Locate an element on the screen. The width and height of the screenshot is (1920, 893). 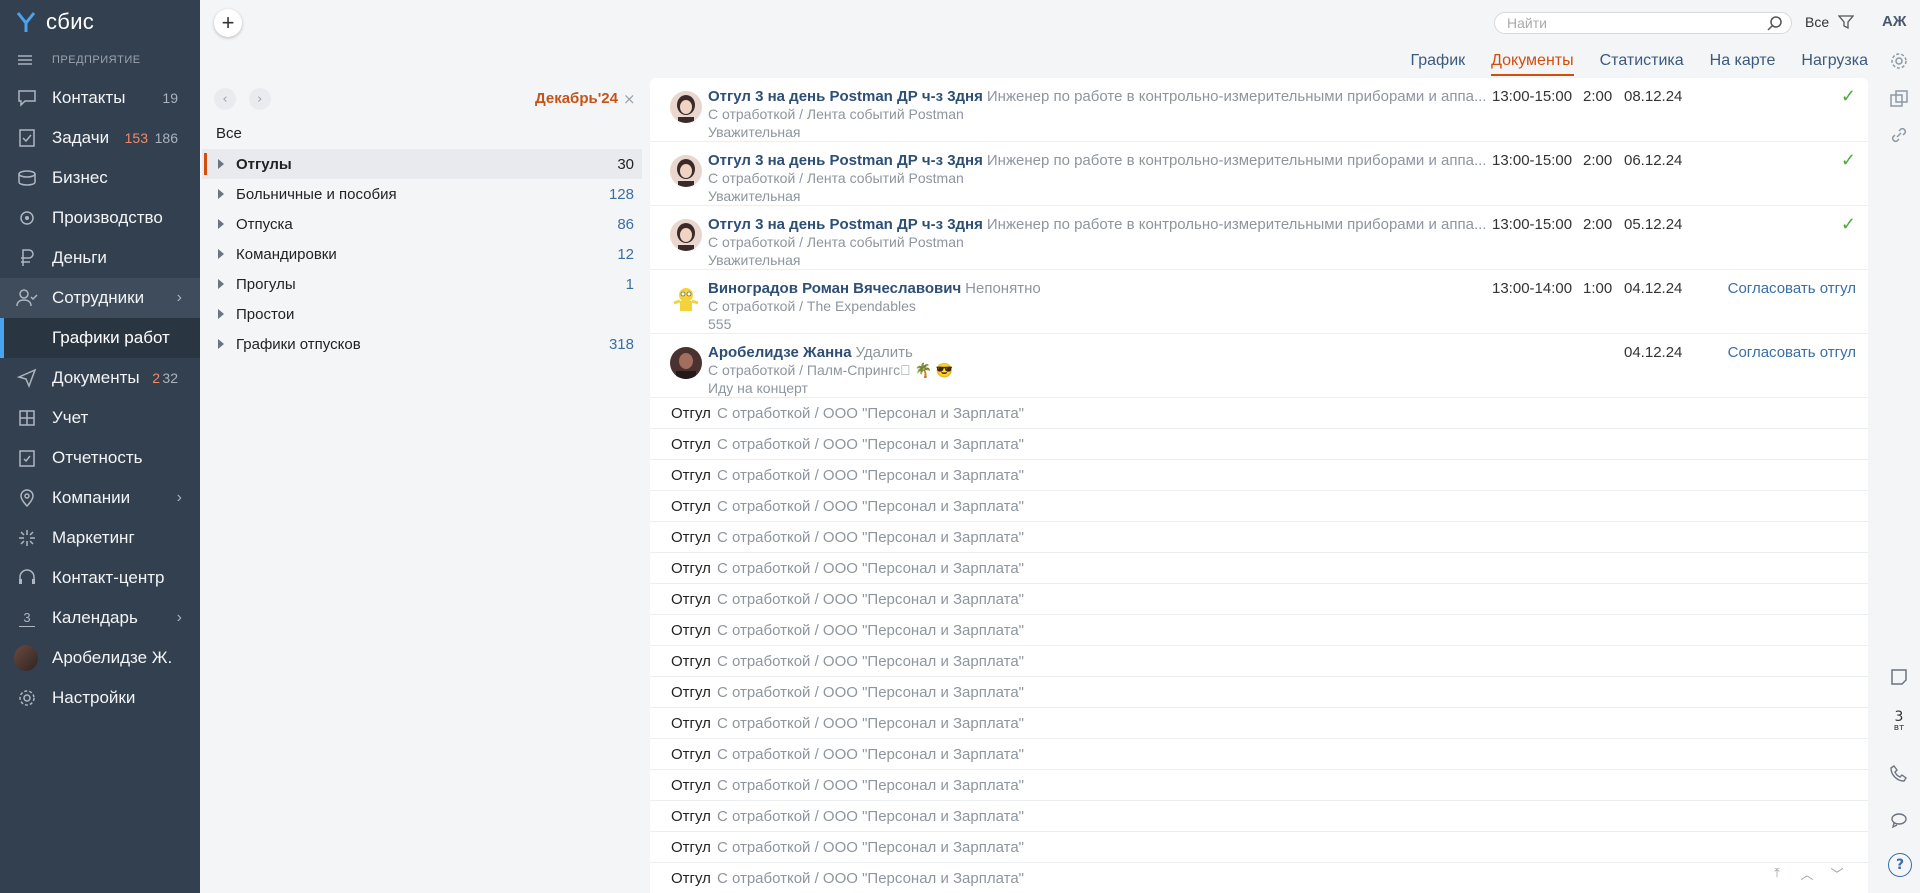
sidebar-item-contacts: Контакты 19 is located at coordinates (100, 98).